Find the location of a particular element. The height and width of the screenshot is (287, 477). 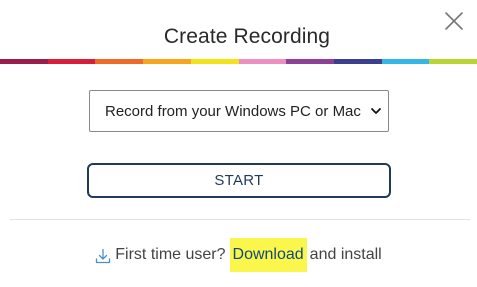

color-strip is located at coordinates (238, 61).